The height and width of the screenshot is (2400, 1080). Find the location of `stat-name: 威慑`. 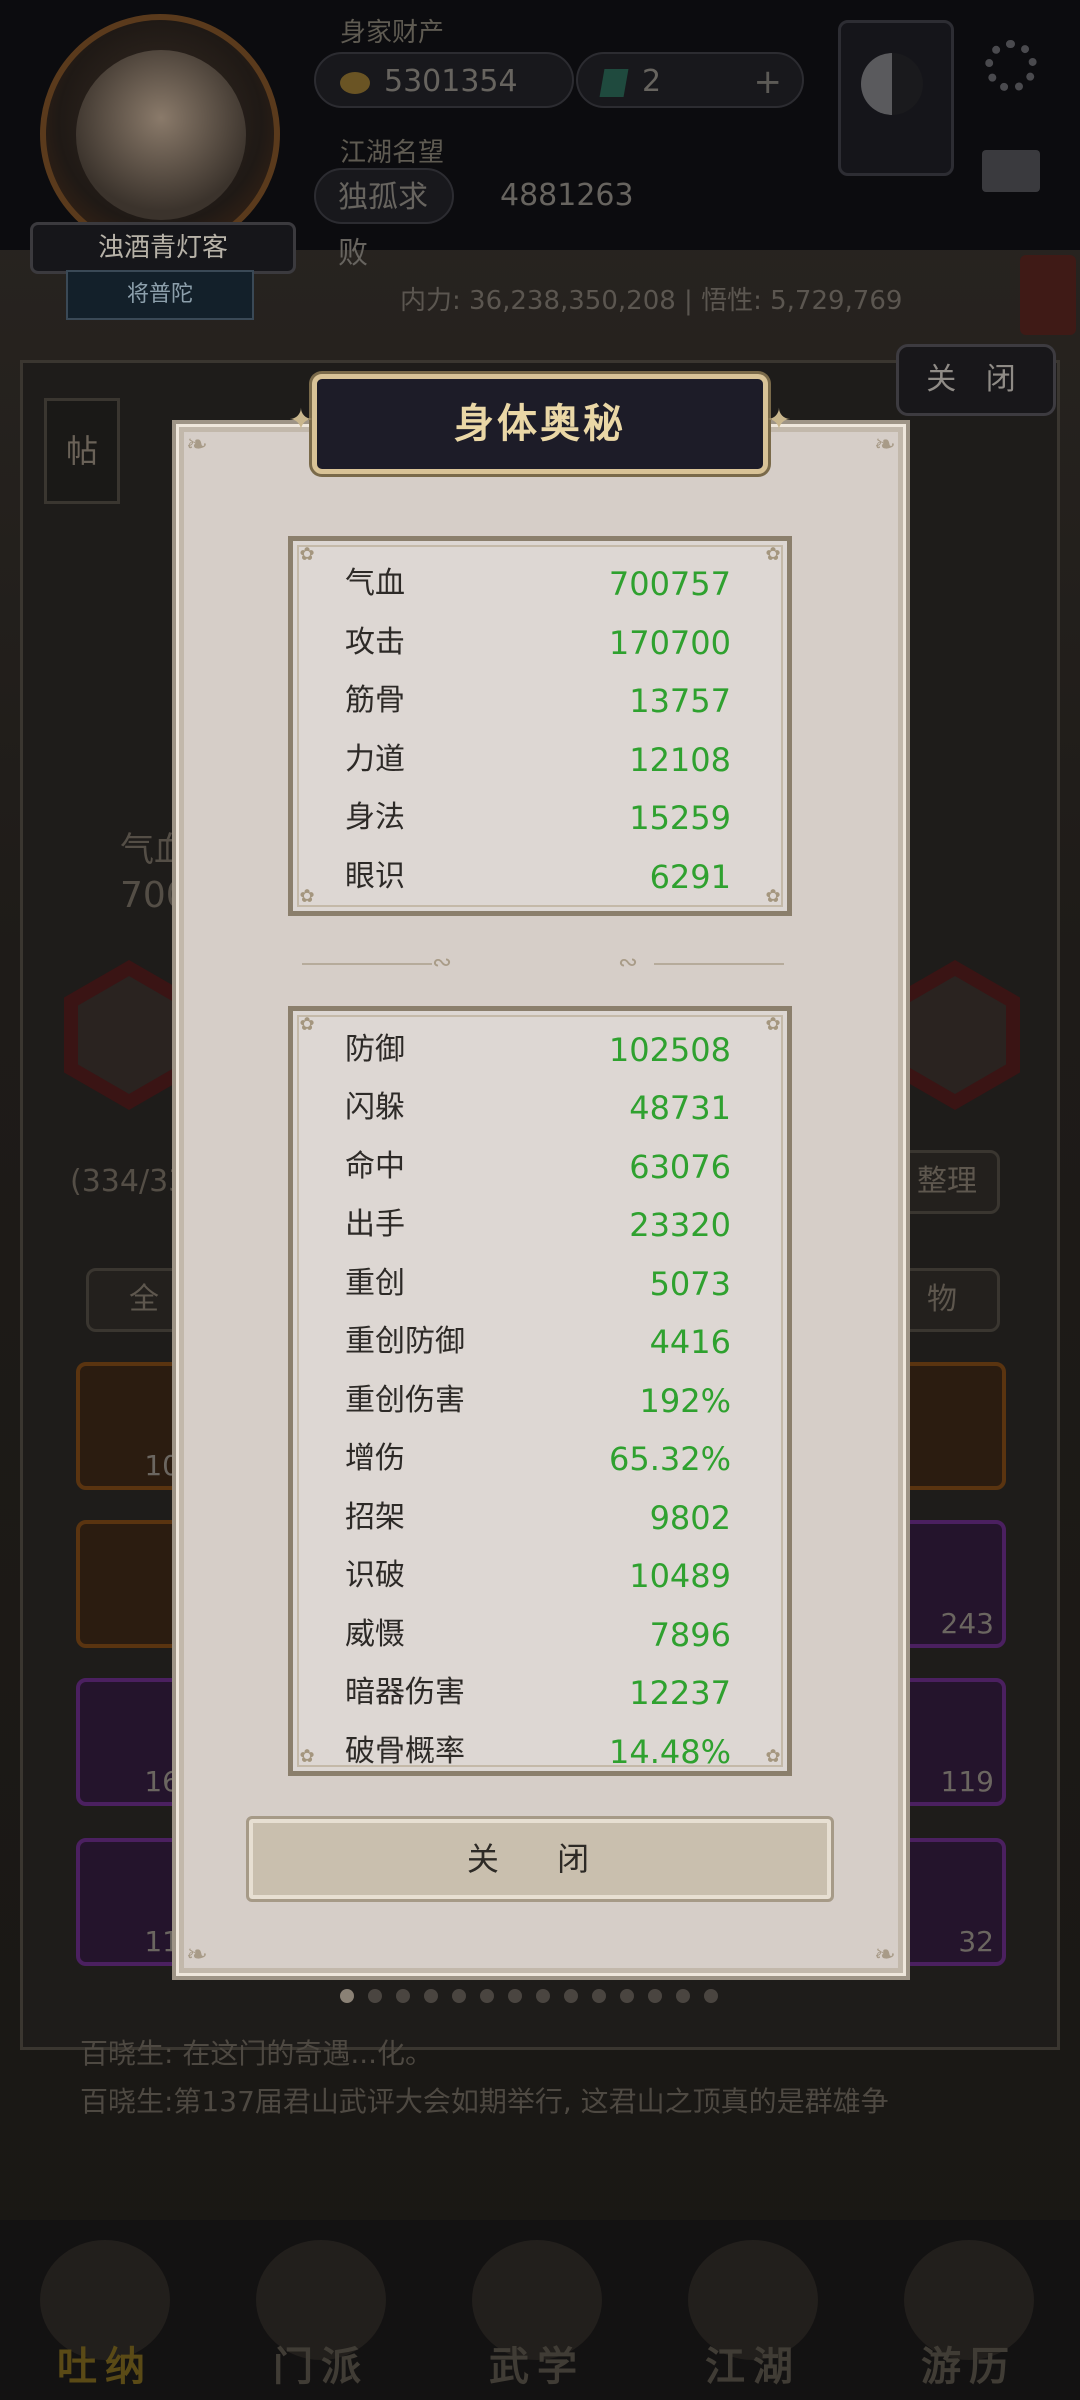

stat-name: 威慑 is located at coordinates (375, 1634).